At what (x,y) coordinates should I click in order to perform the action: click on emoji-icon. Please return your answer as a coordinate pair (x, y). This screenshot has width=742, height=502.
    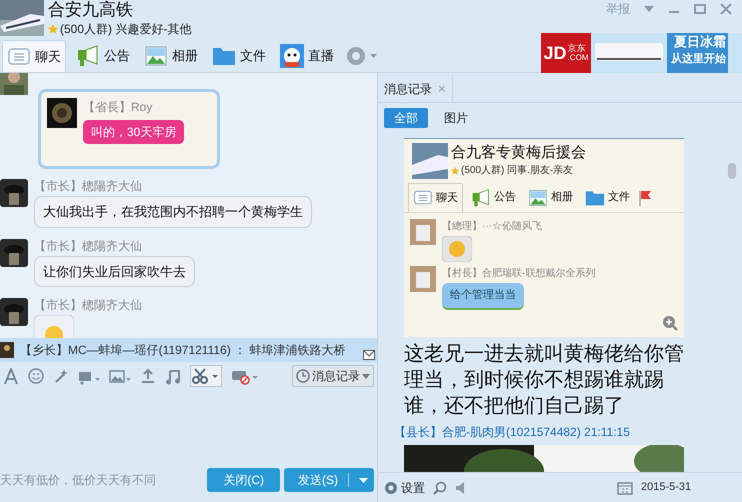
    Looking at the image, I should click on (457, 249).